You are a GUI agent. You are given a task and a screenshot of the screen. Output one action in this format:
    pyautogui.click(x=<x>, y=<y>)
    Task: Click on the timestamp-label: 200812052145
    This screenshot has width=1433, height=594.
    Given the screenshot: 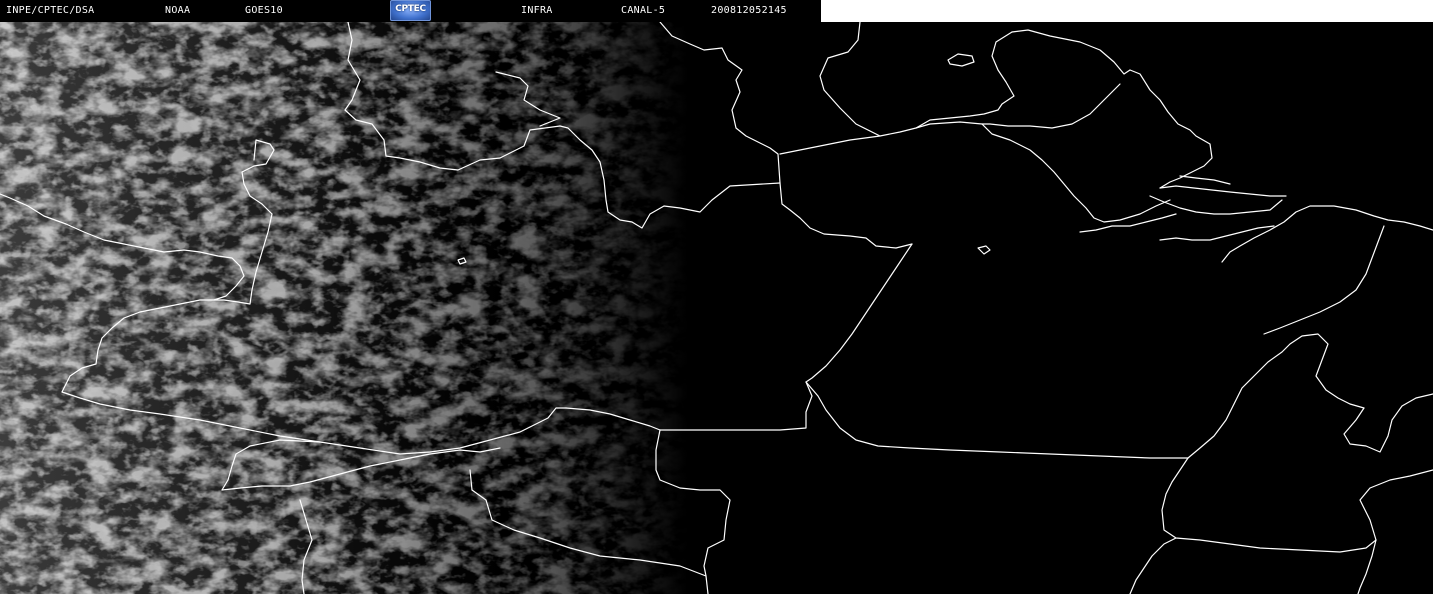 What is the action you would take?
    pyautogui.click(x=749, y=10)
    